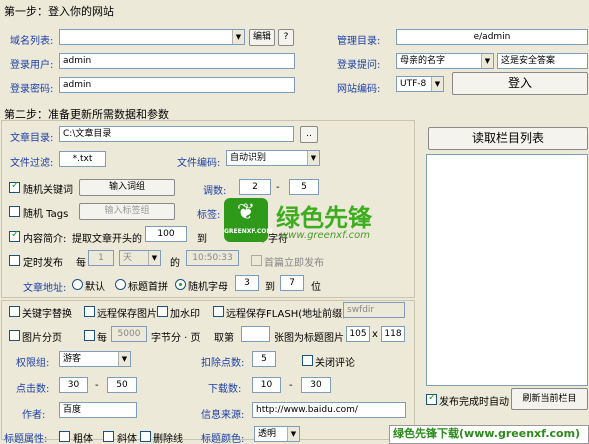  Describe the element at coordinates (270, 287) in the screenshot. I see `url-random-to-label: 到` at that location.